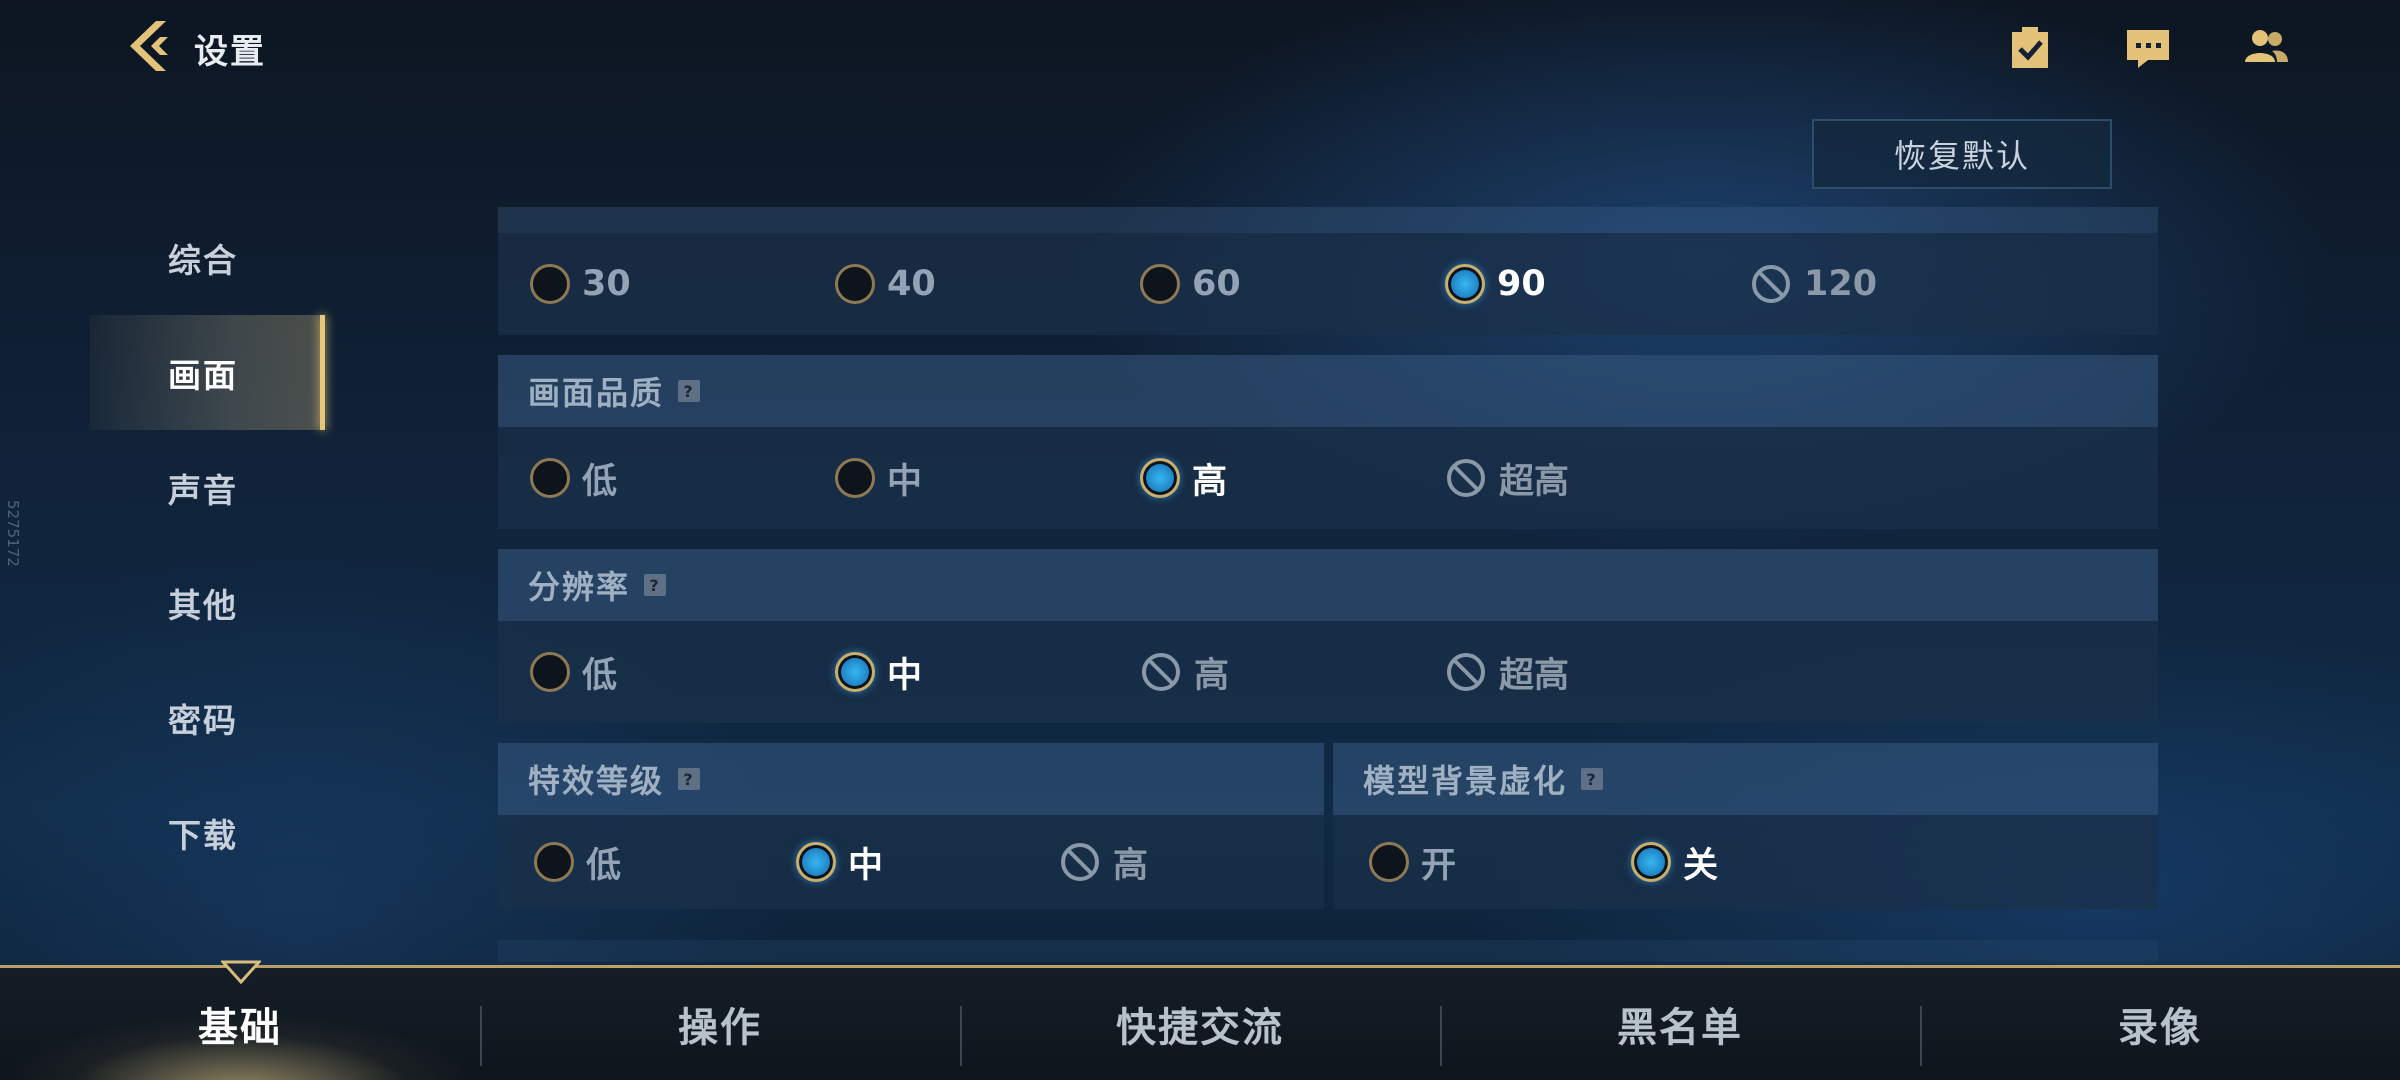  What do you see at coordinates (151, 48) in the screenshot?
I see `back-arrow-icon` at bounding box center [151, 48].